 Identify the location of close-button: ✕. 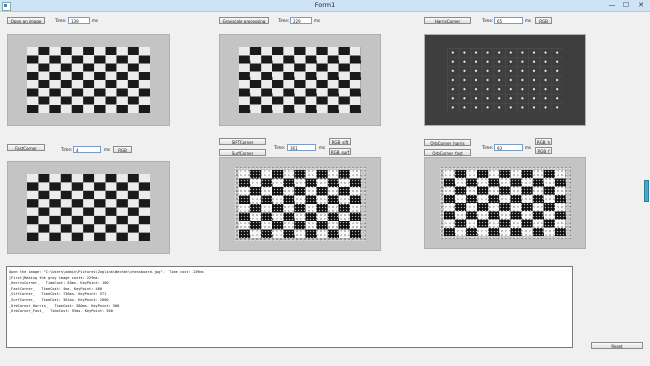
(641, 5).